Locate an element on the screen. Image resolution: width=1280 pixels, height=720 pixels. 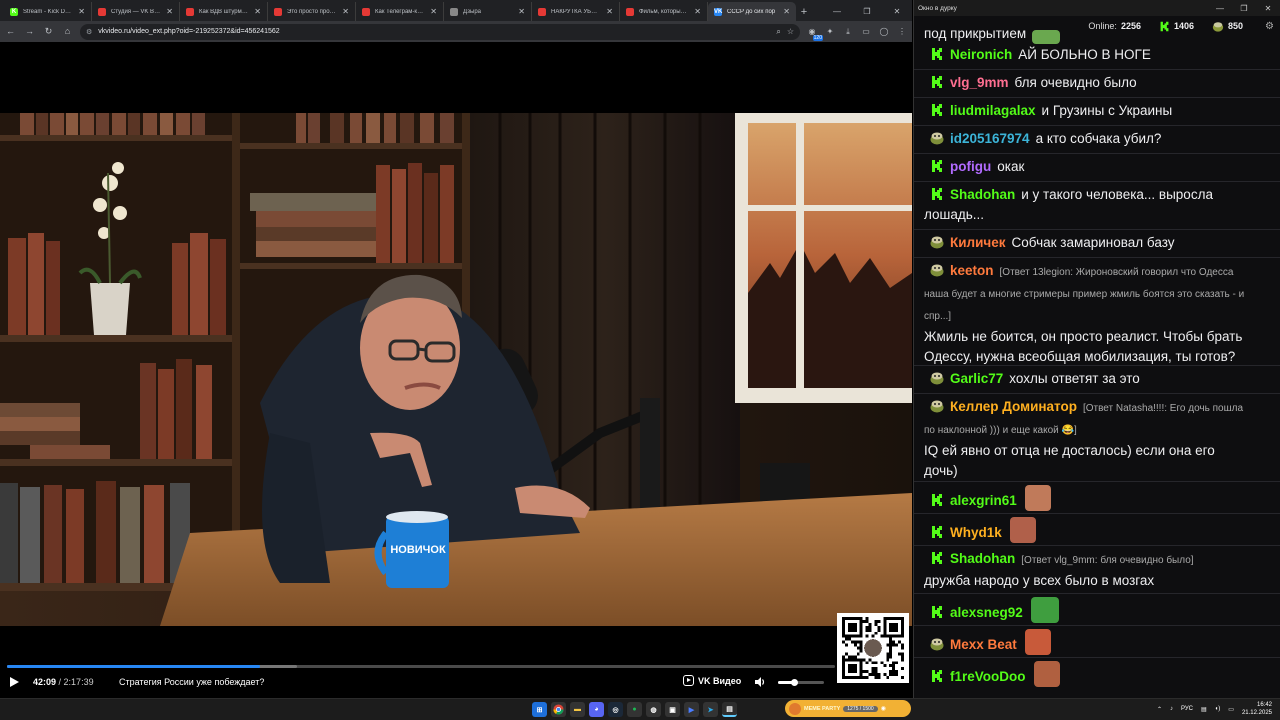
browser-tab: Как ВДВ штурмуют ✕ is located at coordinates (224, 11).